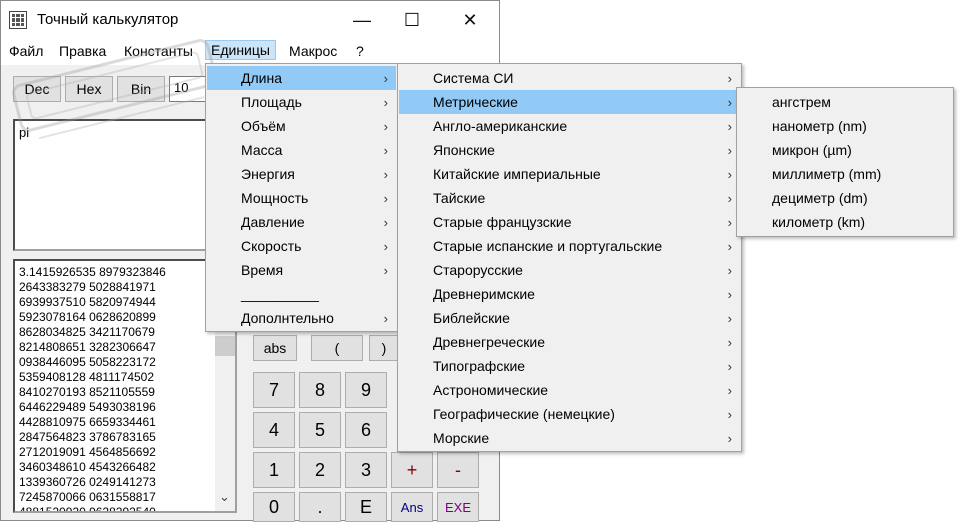  Describe the element at coordinates (274, 430) in the screenshot. I see `key-4: 4` at that location.